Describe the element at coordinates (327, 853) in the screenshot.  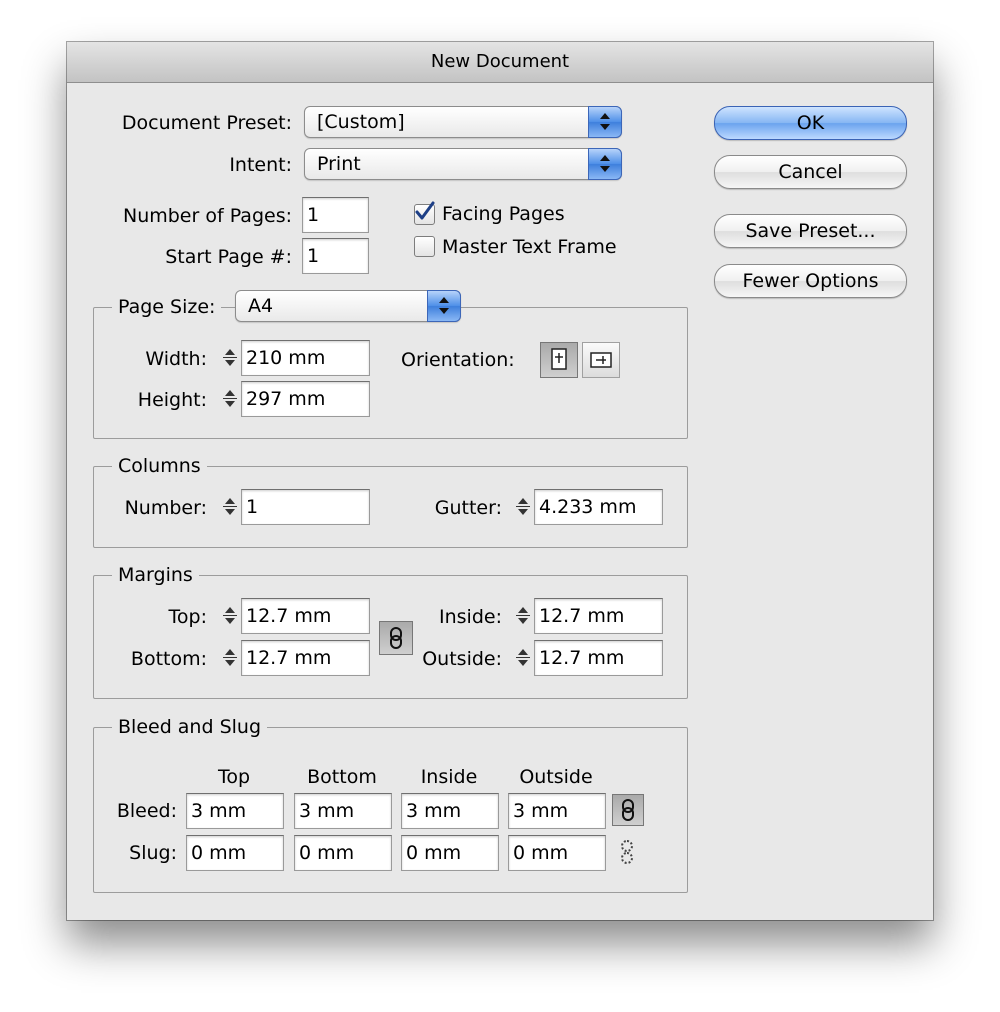
I see `slug-bottom-value: 0 mm` at that location.